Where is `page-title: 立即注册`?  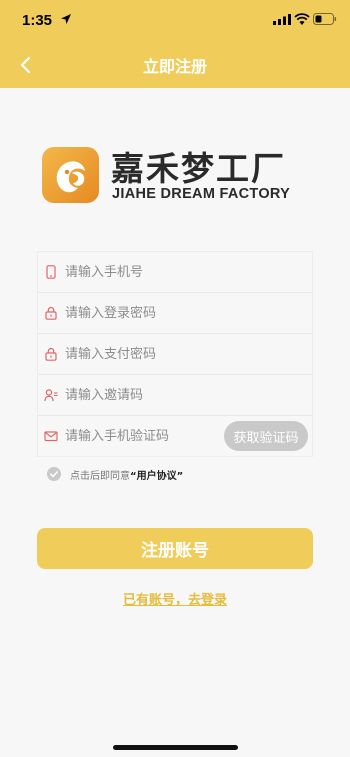 page-title: 立即注册 is located at coordinates (174, 66).